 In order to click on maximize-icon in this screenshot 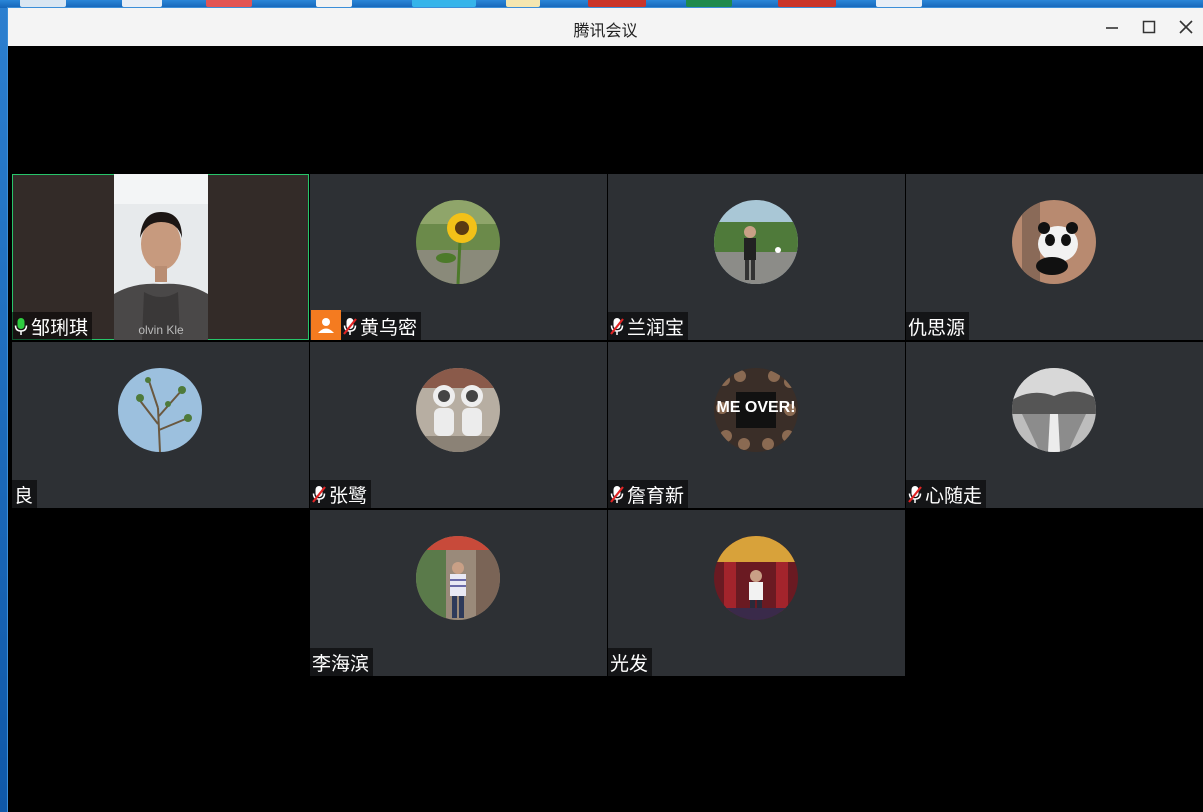, I will do `click(1149, 27)`.